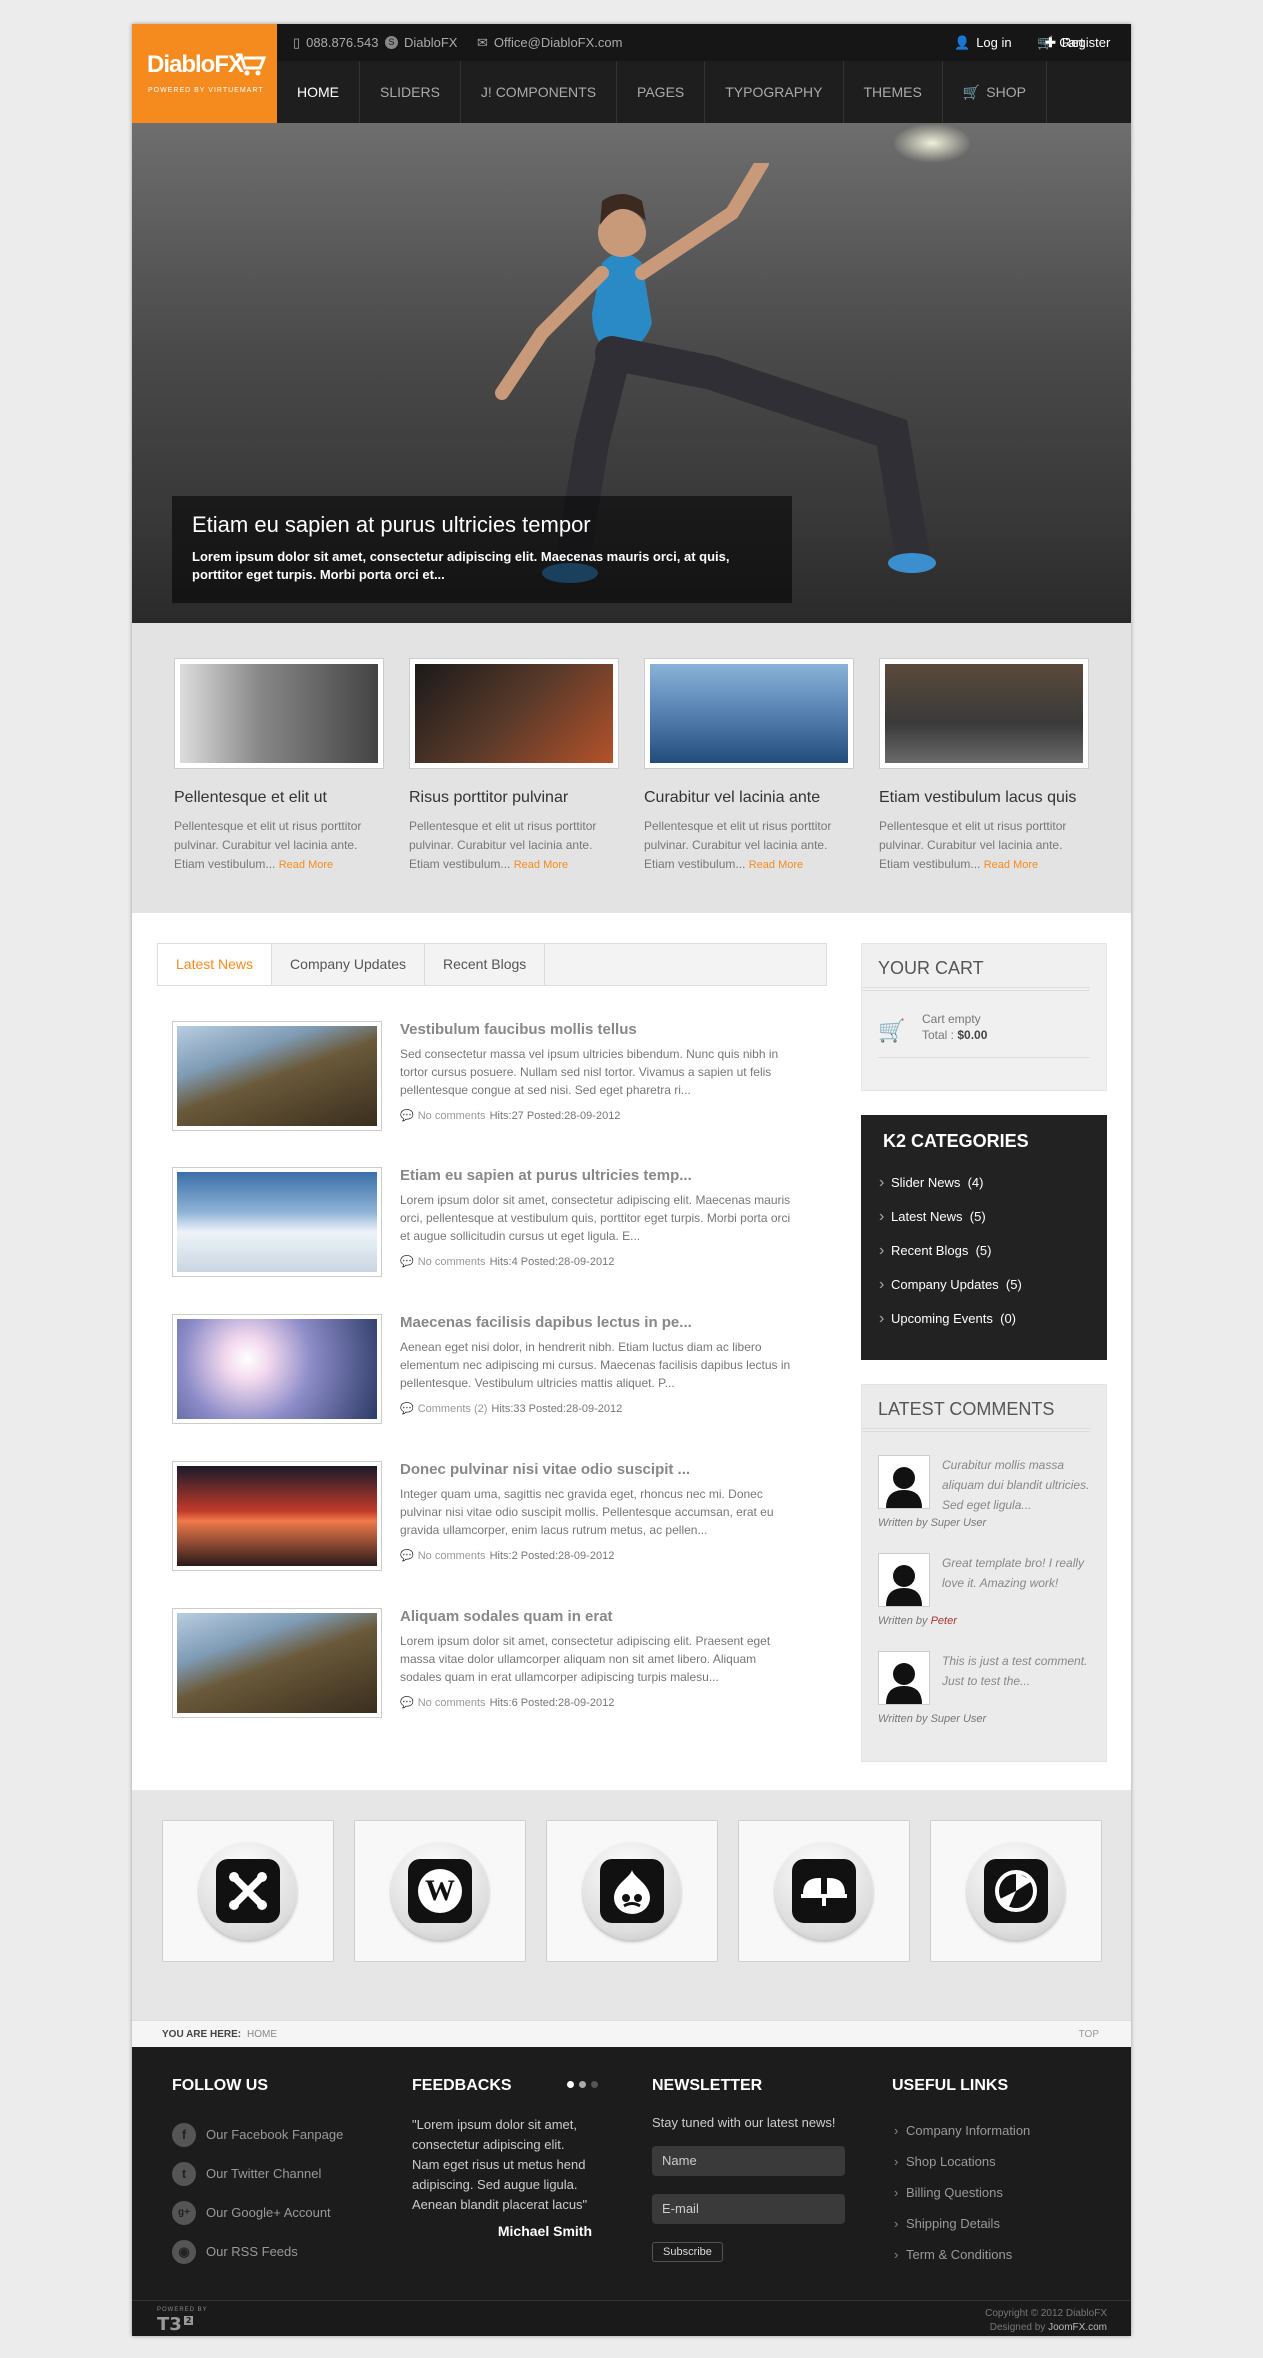 This screenshot has width=1263, height=2358. What do you see at coordinates (976, 967) in the screenshot?
I see `cart-title: YOUR CART` at bounding box center [976, 967].